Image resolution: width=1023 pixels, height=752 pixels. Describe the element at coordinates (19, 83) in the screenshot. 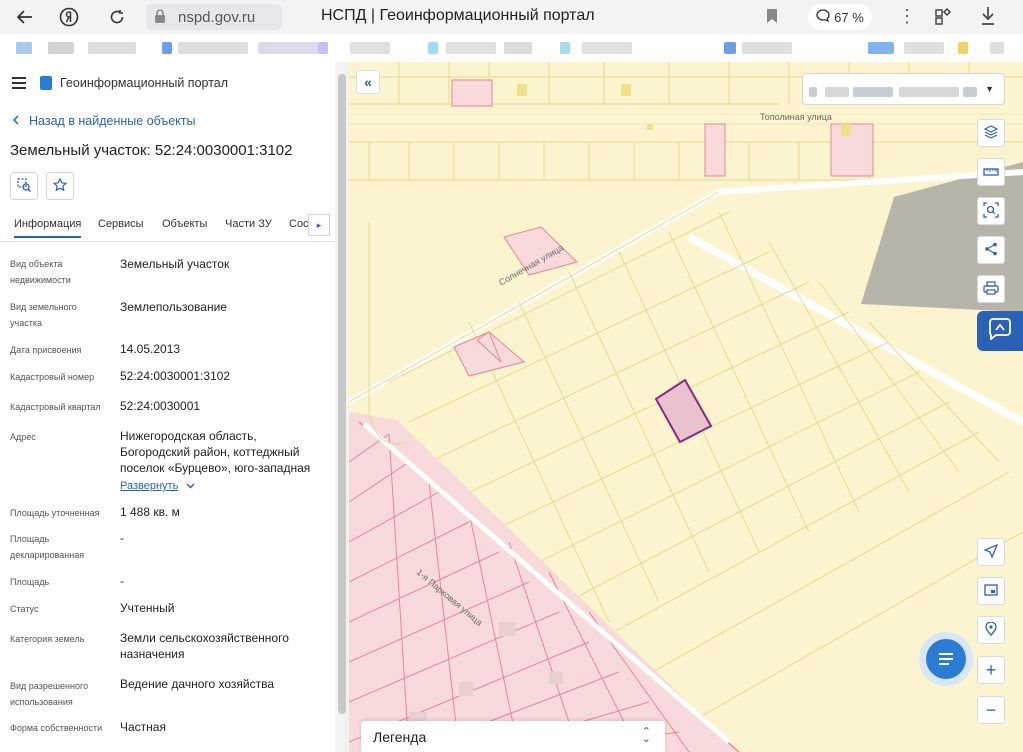

I see `menu-icon` at that location.